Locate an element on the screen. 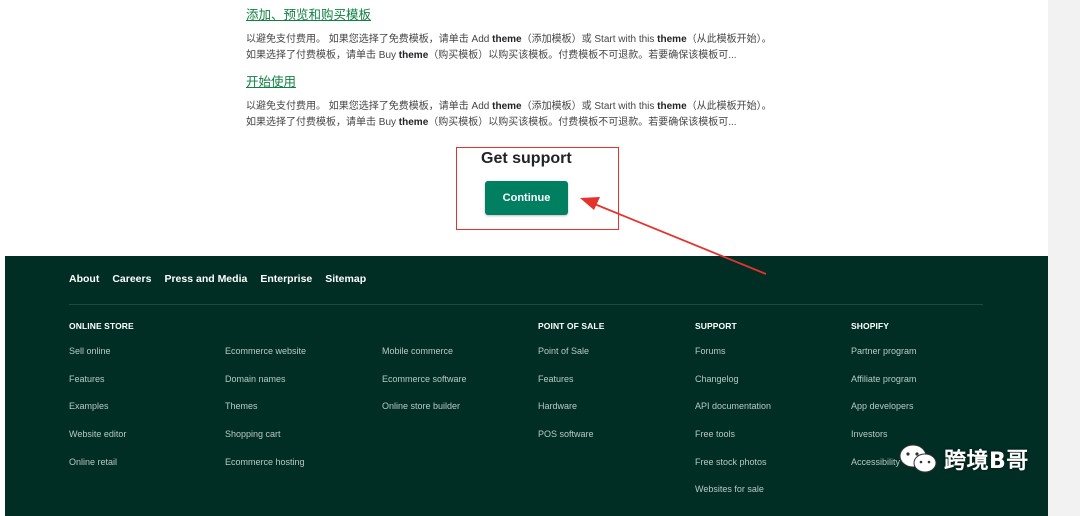 This screenshot has width=1080, height=516. footer-link-about: About is located at coordinates (84, 279).